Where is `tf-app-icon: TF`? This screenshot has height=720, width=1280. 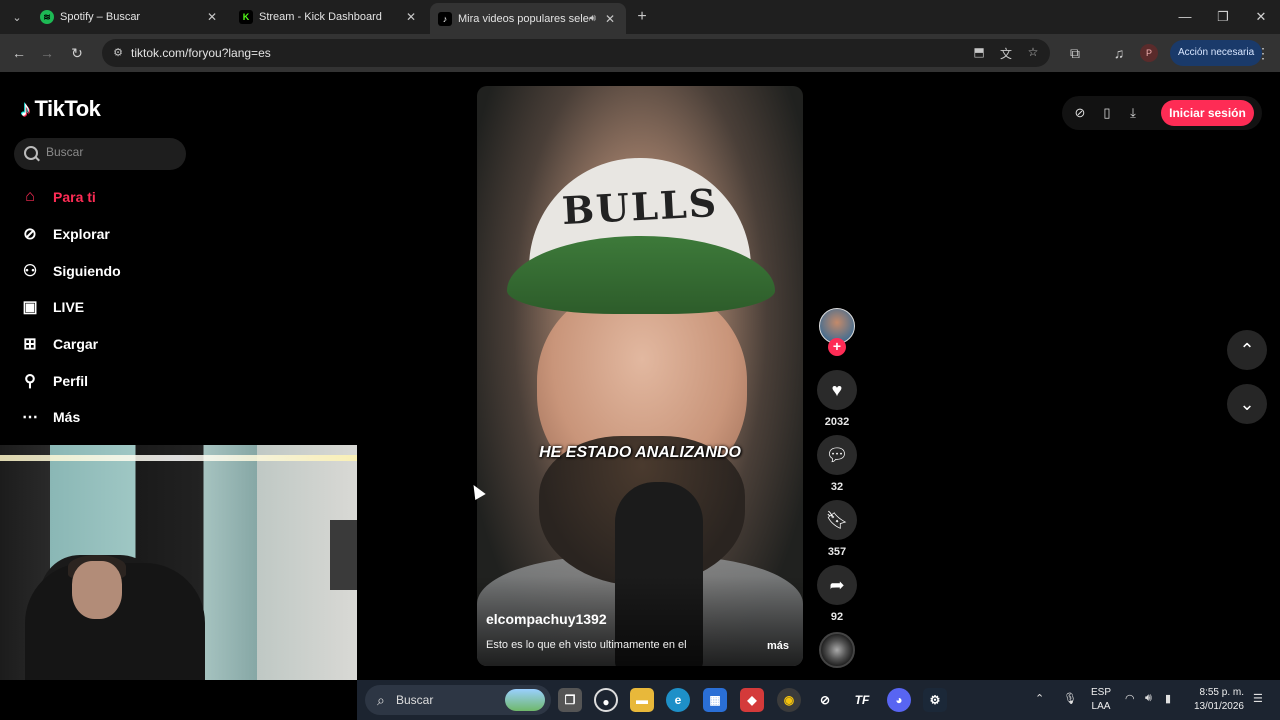
tf-app-icon: TF is located at coordinates (862, 700).